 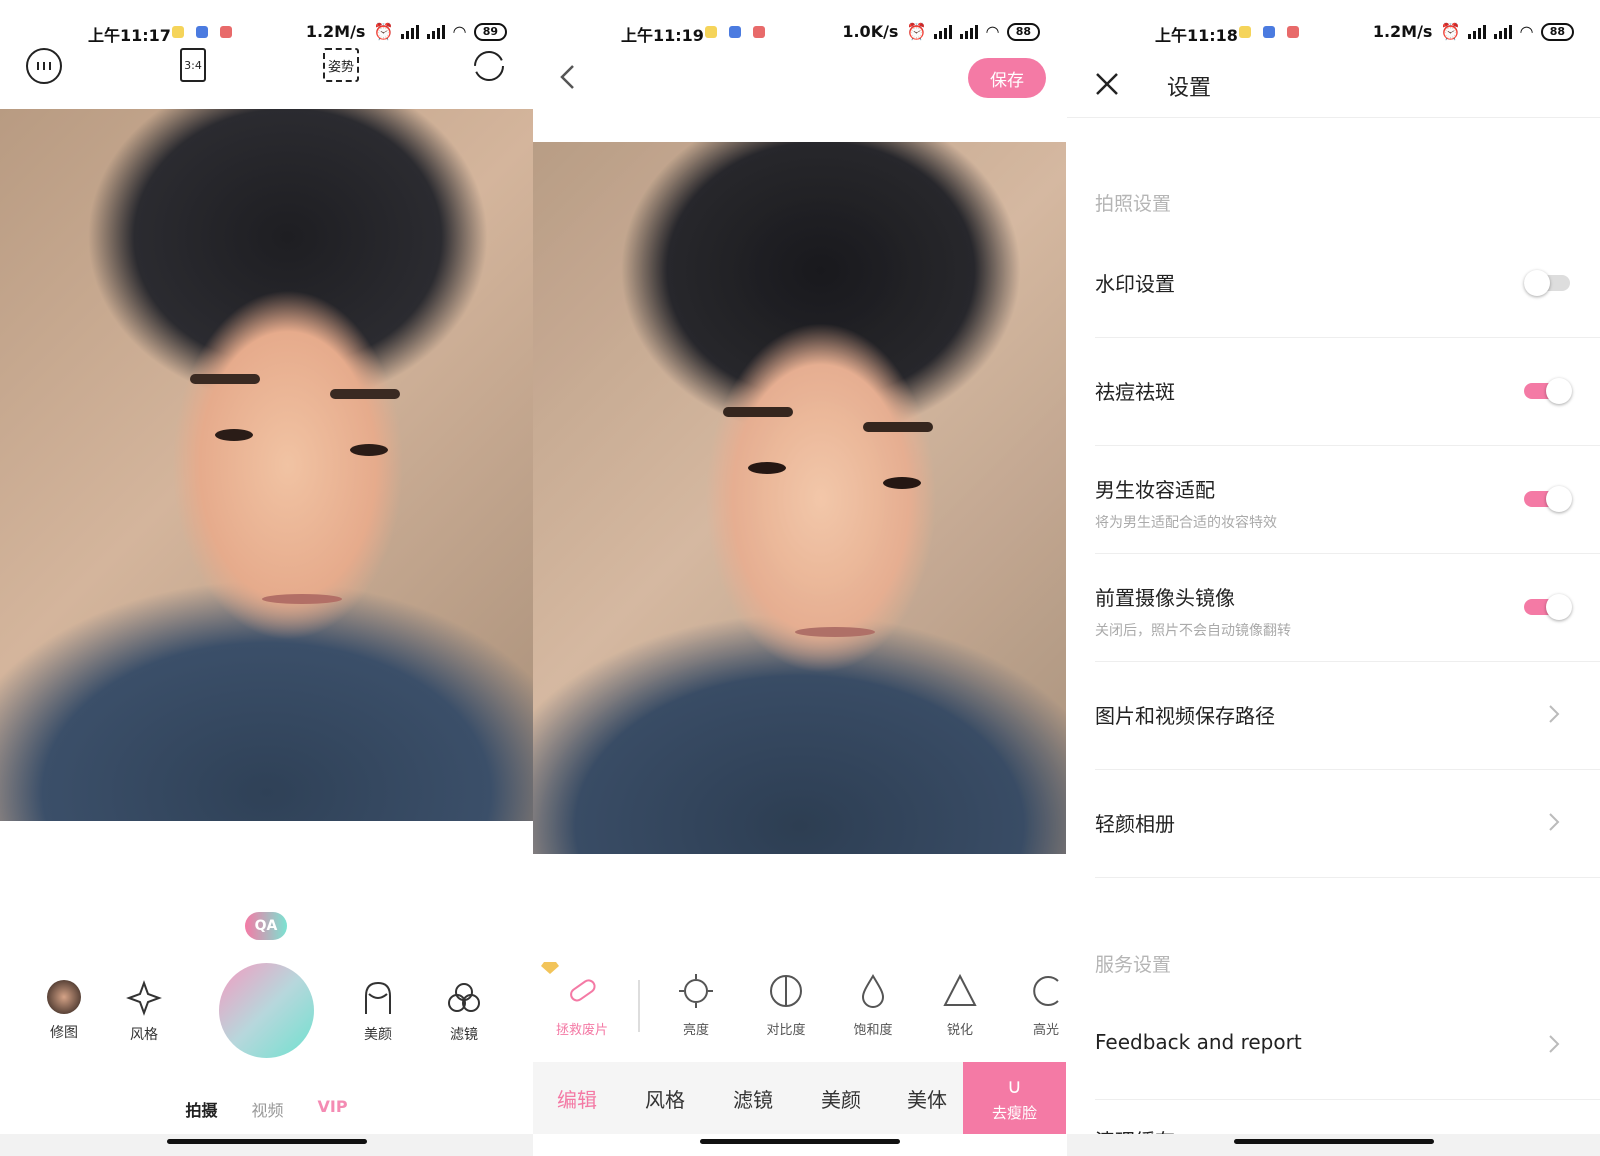 I want to click on pose-button: 姿势, so click(x=341, y=65).